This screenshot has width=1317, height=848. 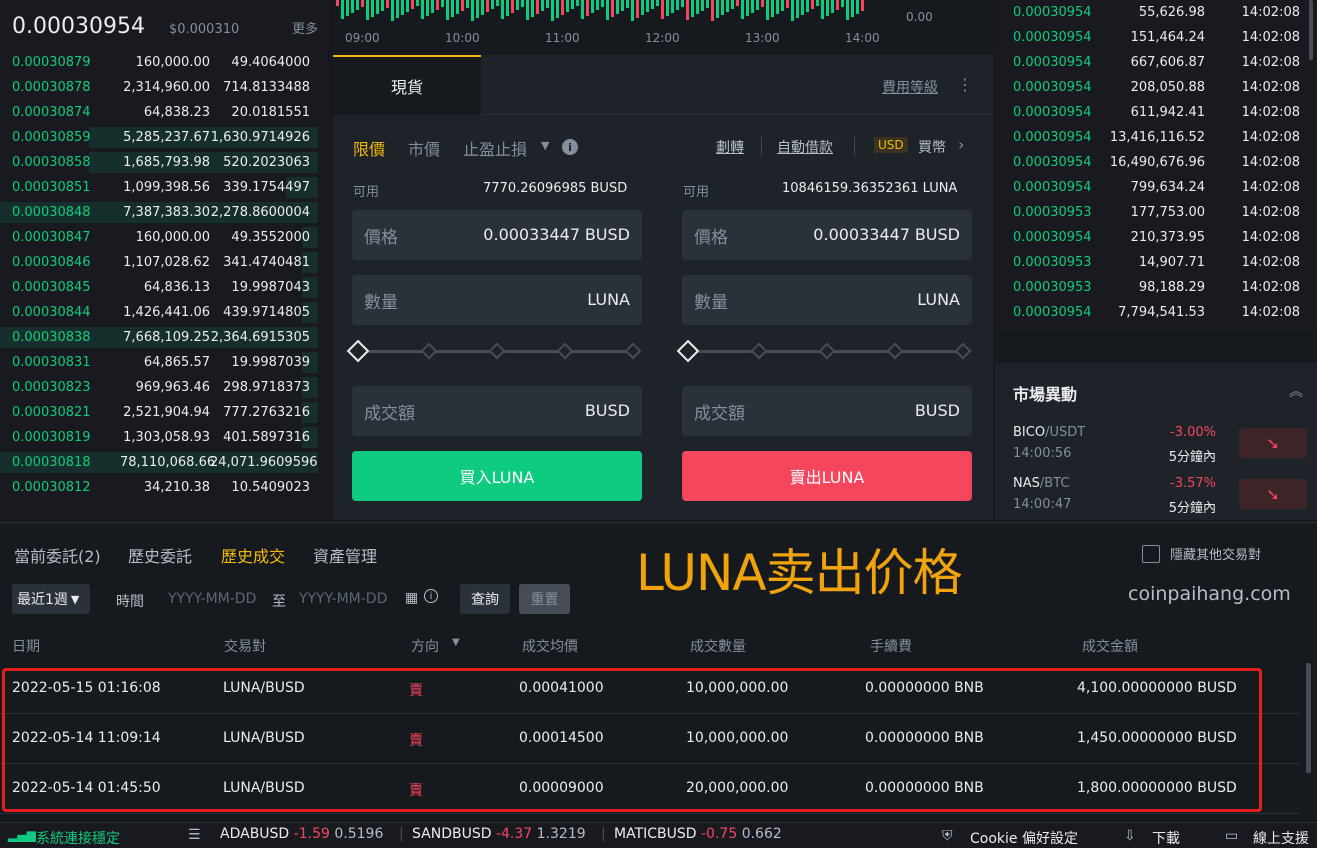 I want to click on order-book-row: 0.00030844 1,426,441.06 439.9714805, so click(x=165, y=312).